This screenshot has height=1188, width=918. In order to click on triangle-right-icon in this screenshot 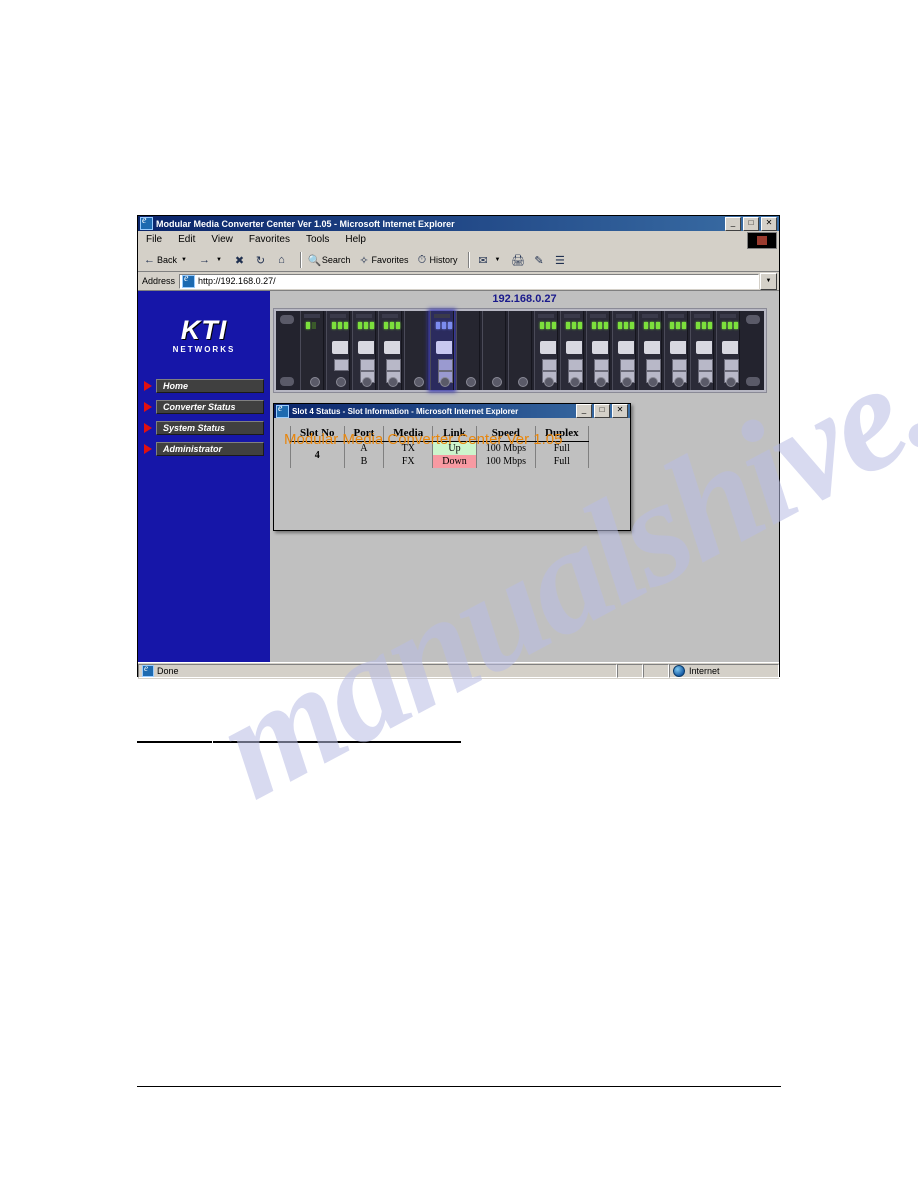, I will do `click(148, 386)`.